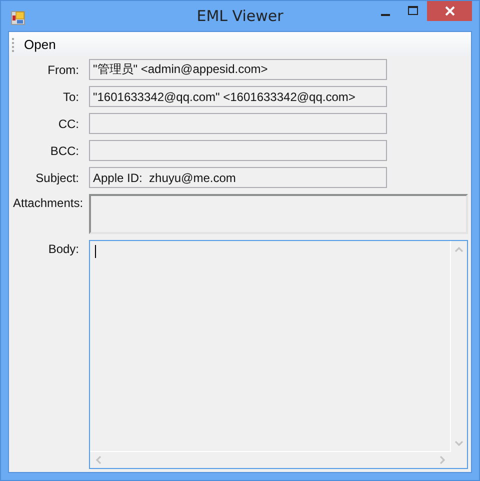  Describe the element at coordinates (238, 177) in the screenshot. I see `text-field: Apple ID: zhuyu@me.com` at that location.